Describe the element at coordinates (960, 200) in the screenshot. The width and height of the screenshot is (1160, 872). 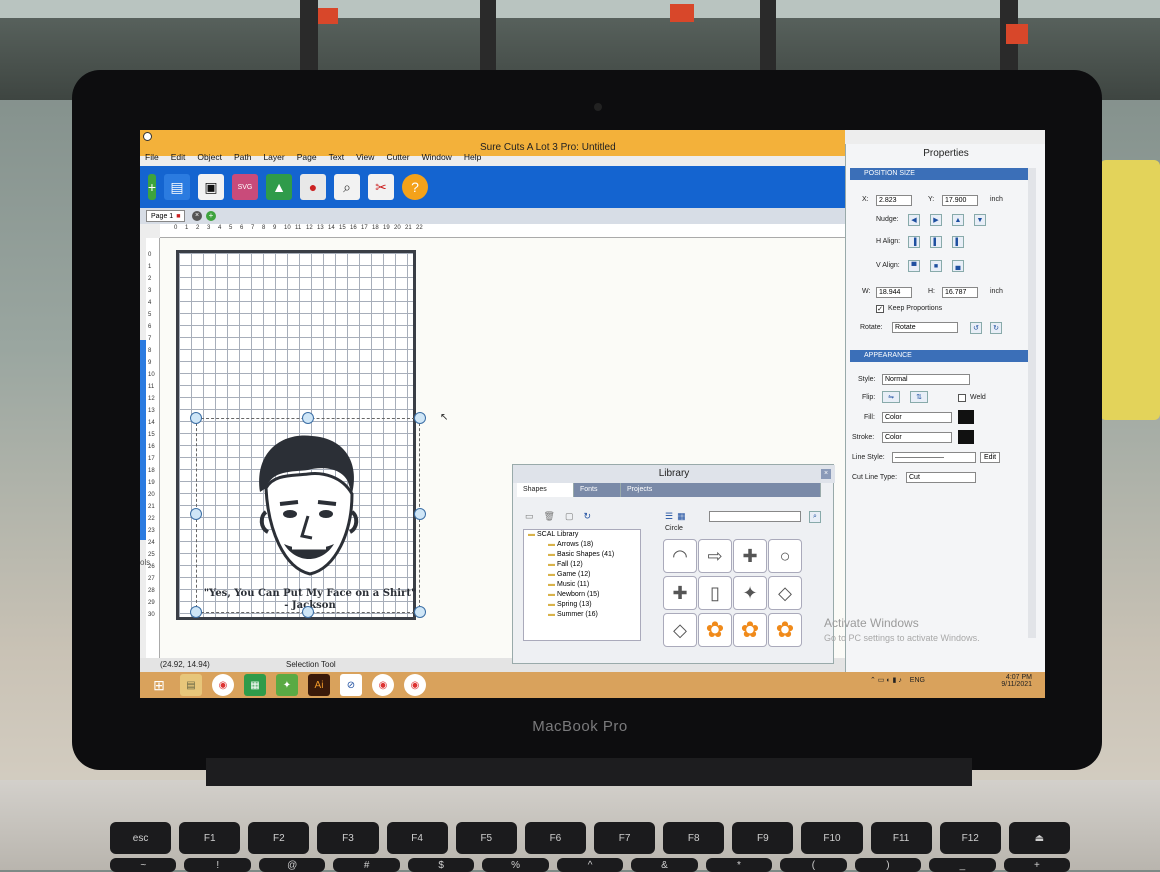
I see `y-input: 17.900` at that location.